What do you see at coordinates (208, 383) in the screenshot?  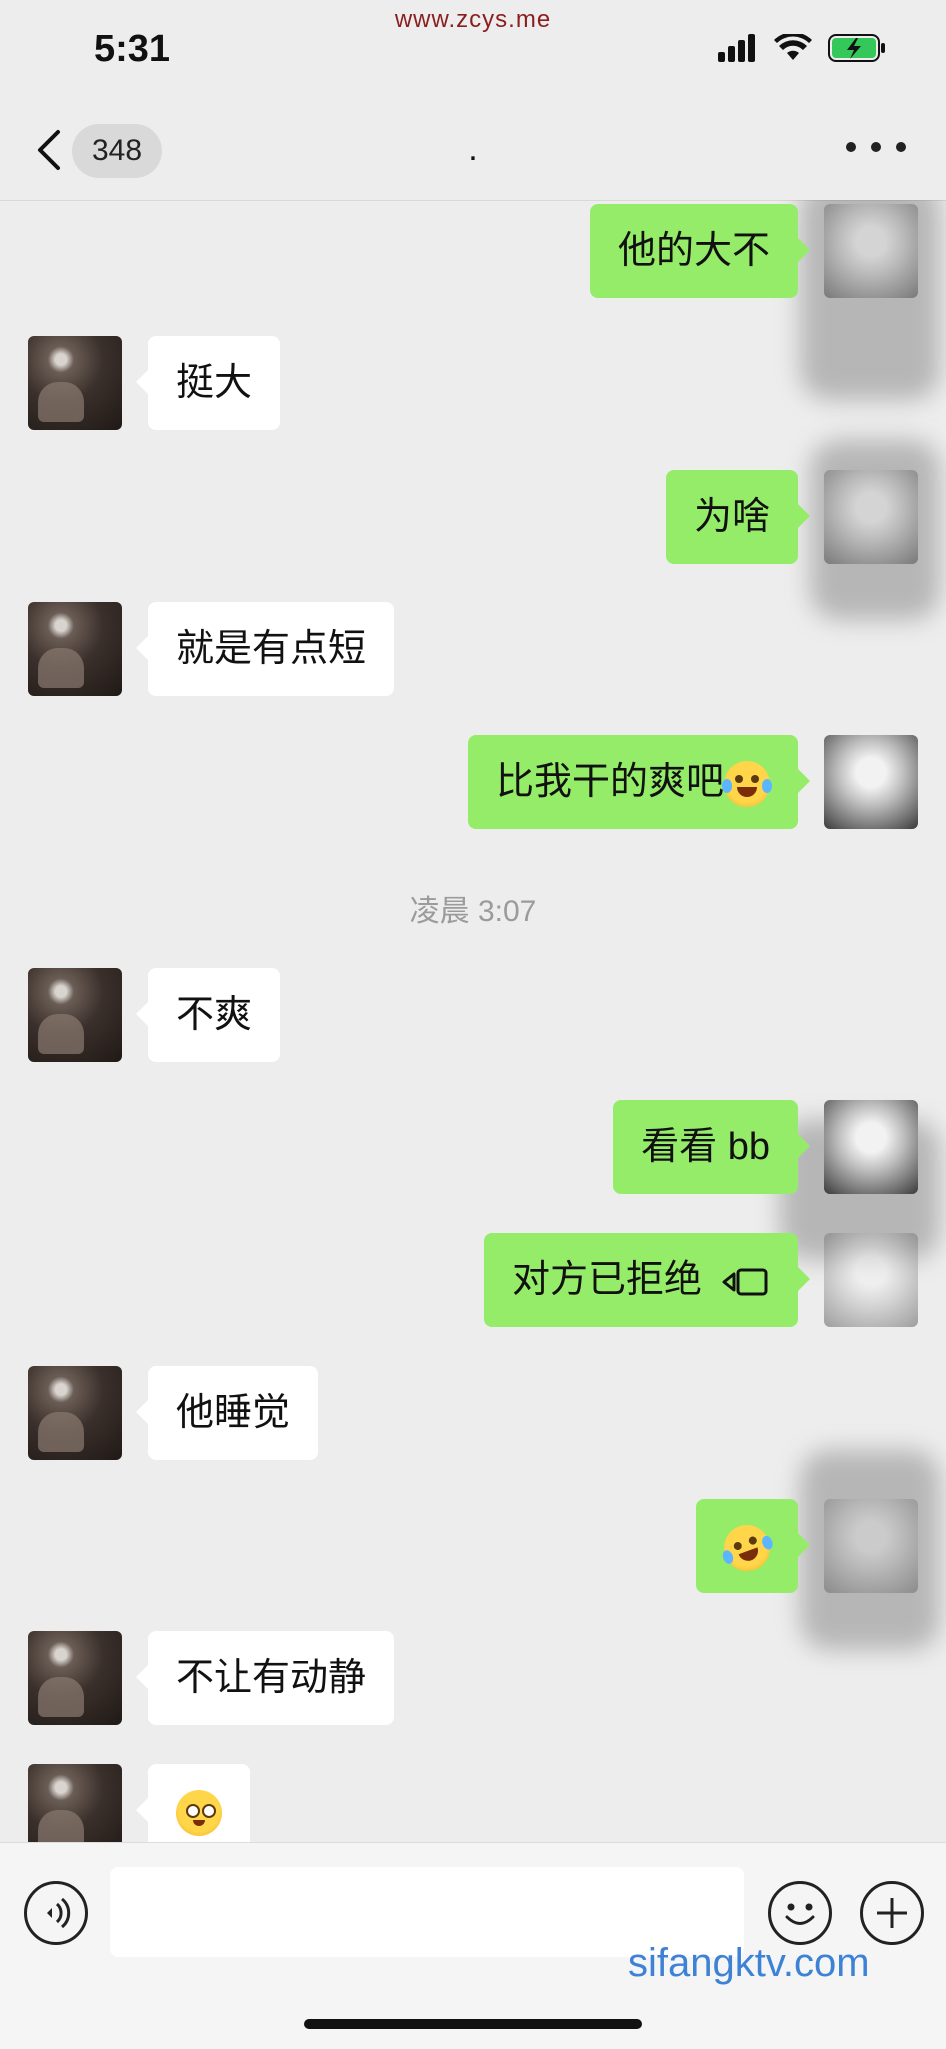 I see `message-bubble: 挺大` at bounding box center [208, 383].